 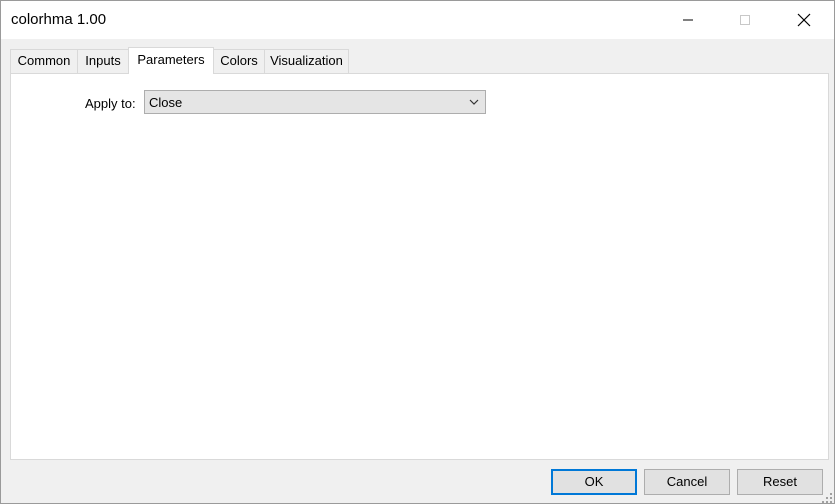 What do you see at coordinates (44, 61) in the screenshot?
I see `tab-common: Common` at bounding box center [44, 61].